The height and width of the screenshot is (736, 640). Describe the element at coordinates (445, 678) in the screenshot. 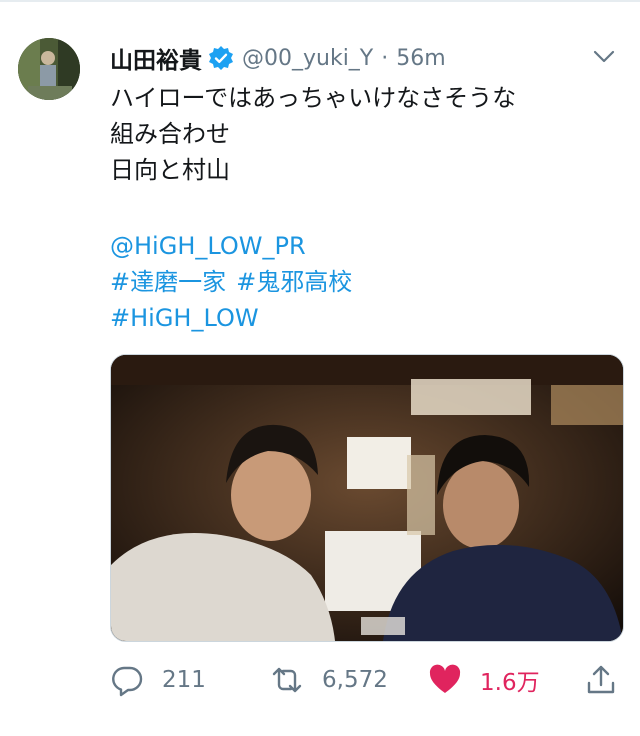

I see `heart-icon` at that location.